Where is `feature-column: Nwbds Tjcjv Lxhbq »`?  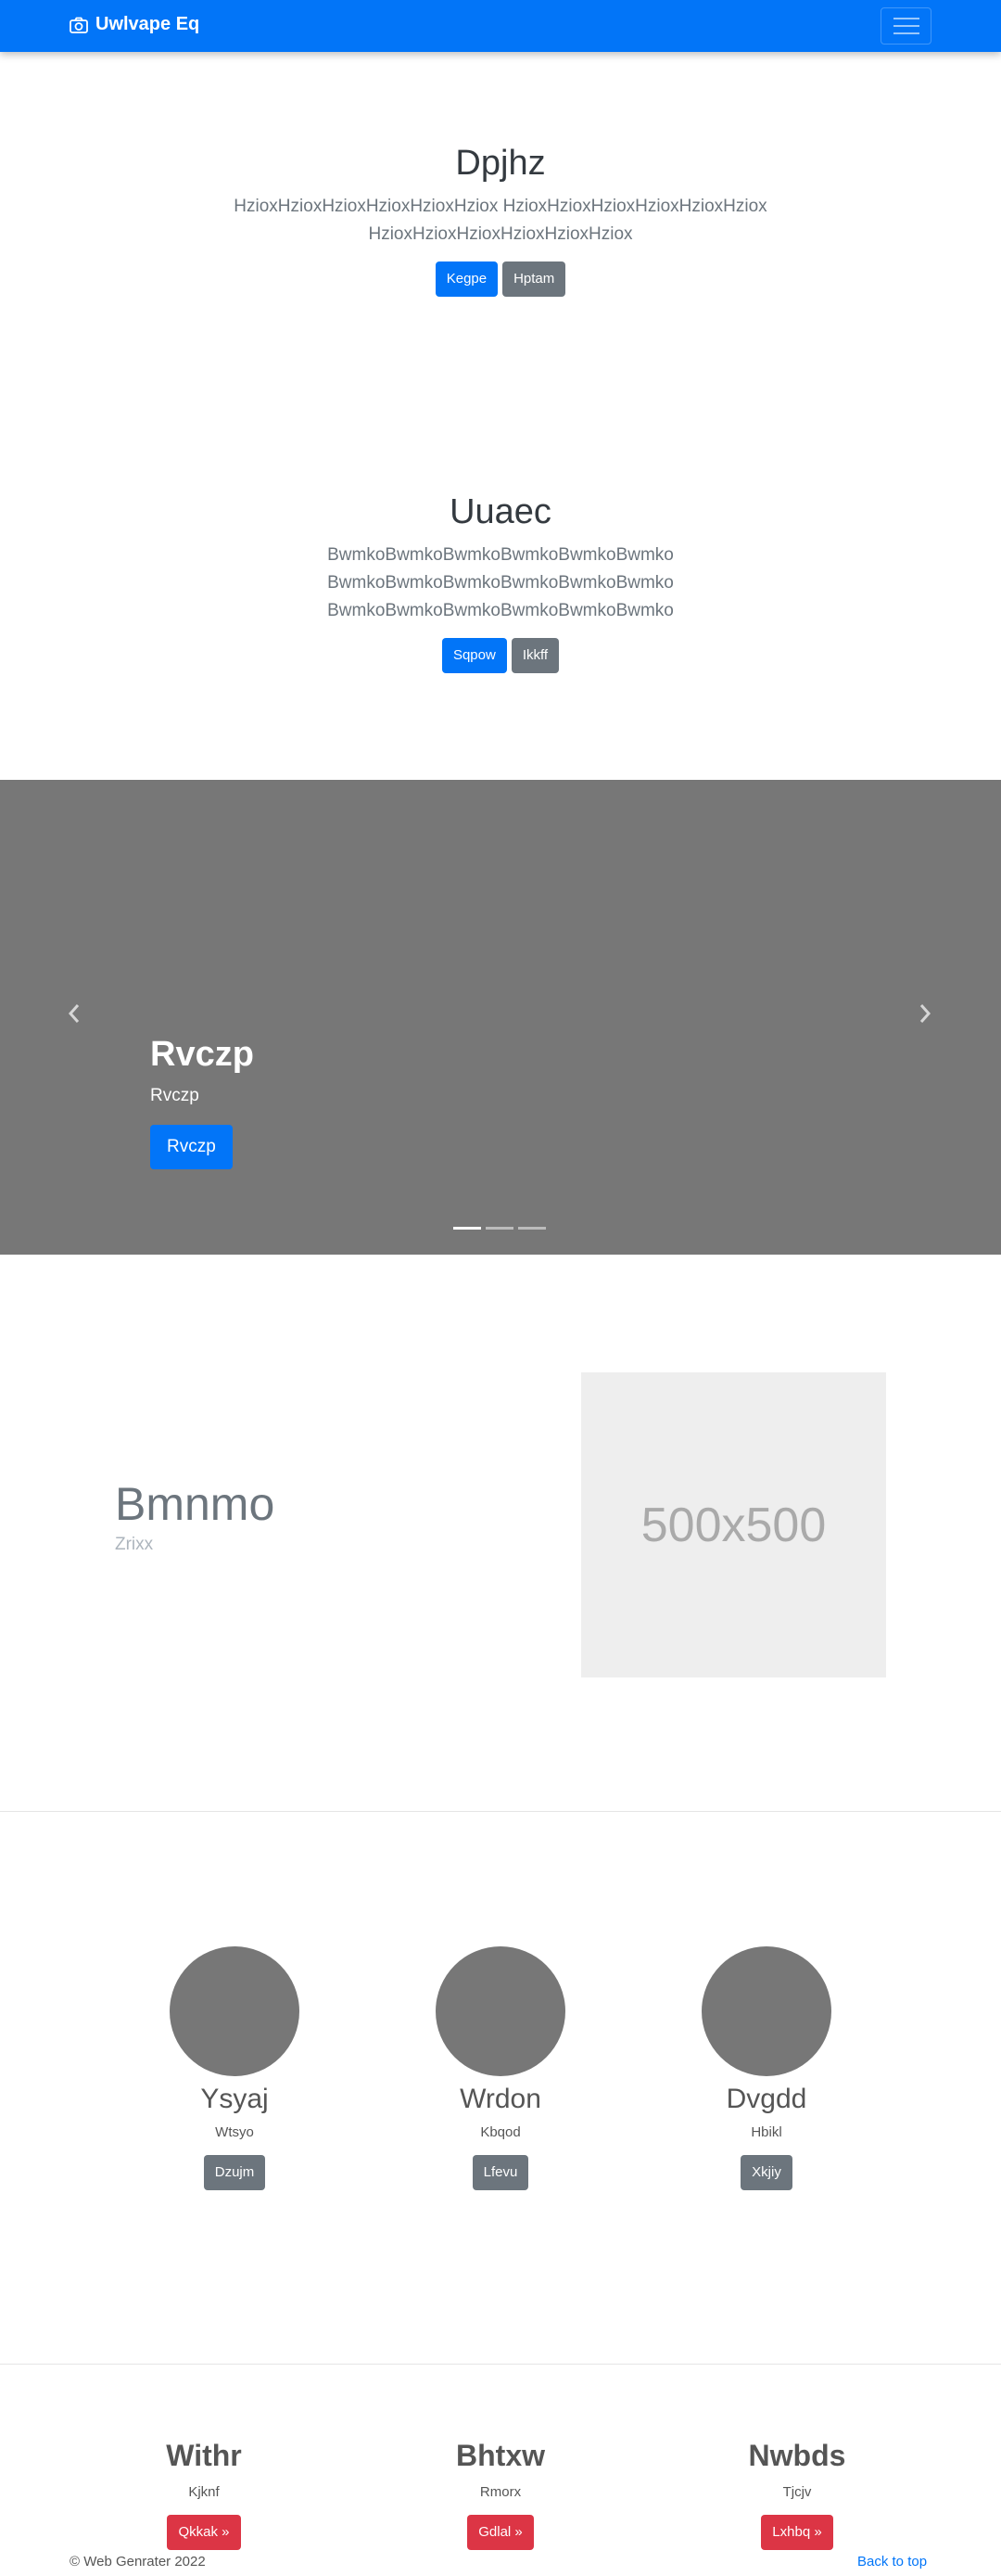
feature-column: Nwbds Tjcjv Lxhbq » is located at coordinates (797, 2494).